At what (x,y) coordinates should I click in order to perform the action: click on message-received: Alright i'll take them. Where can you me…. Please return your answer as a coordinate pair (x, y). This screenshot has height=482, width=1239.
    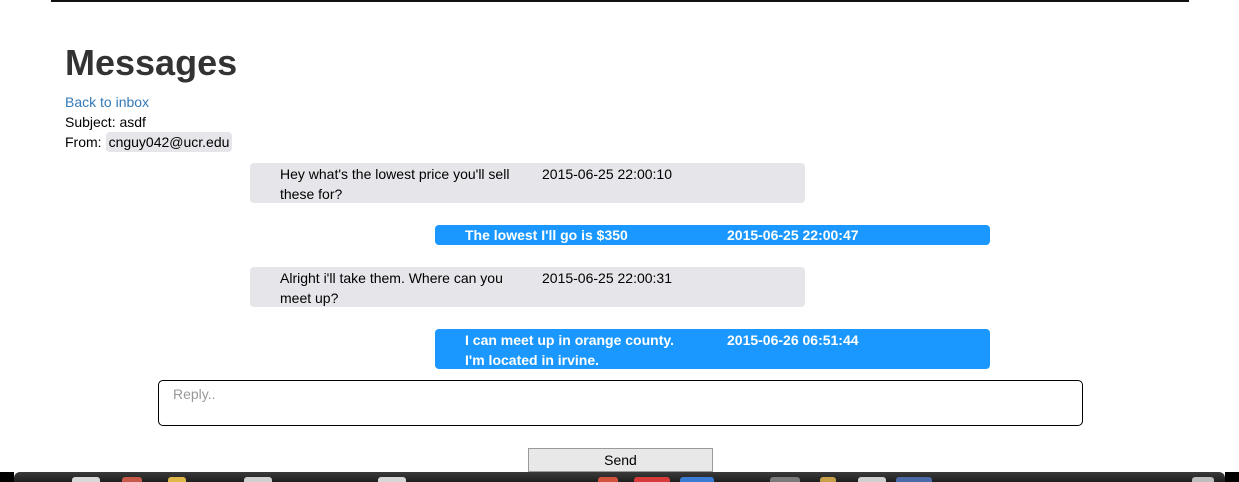
    Looking at the image, I should click on (527, 287).